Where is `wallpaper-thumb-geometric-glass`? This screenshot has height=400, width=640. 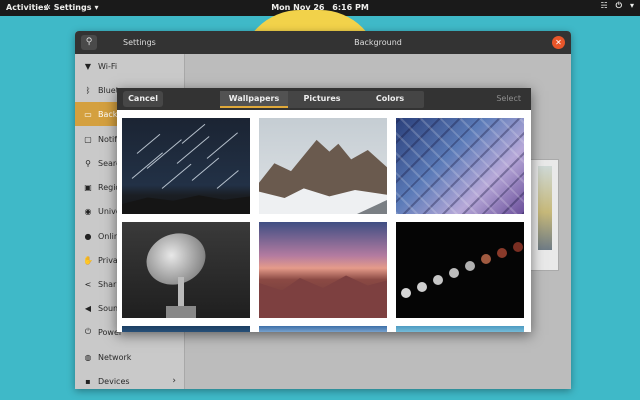 wallpaper-thumb-geometric-glass is located at coordinates (460, 166).